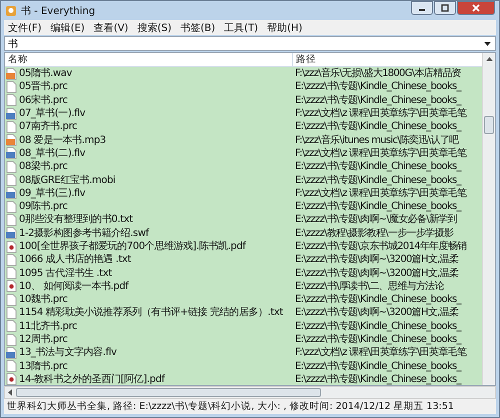  Describe the element at coordinates (373, 233) in the screenshot. I see `file-path: E:\zzzz\教程\摄影教程\一步一步学摄影` at that location.